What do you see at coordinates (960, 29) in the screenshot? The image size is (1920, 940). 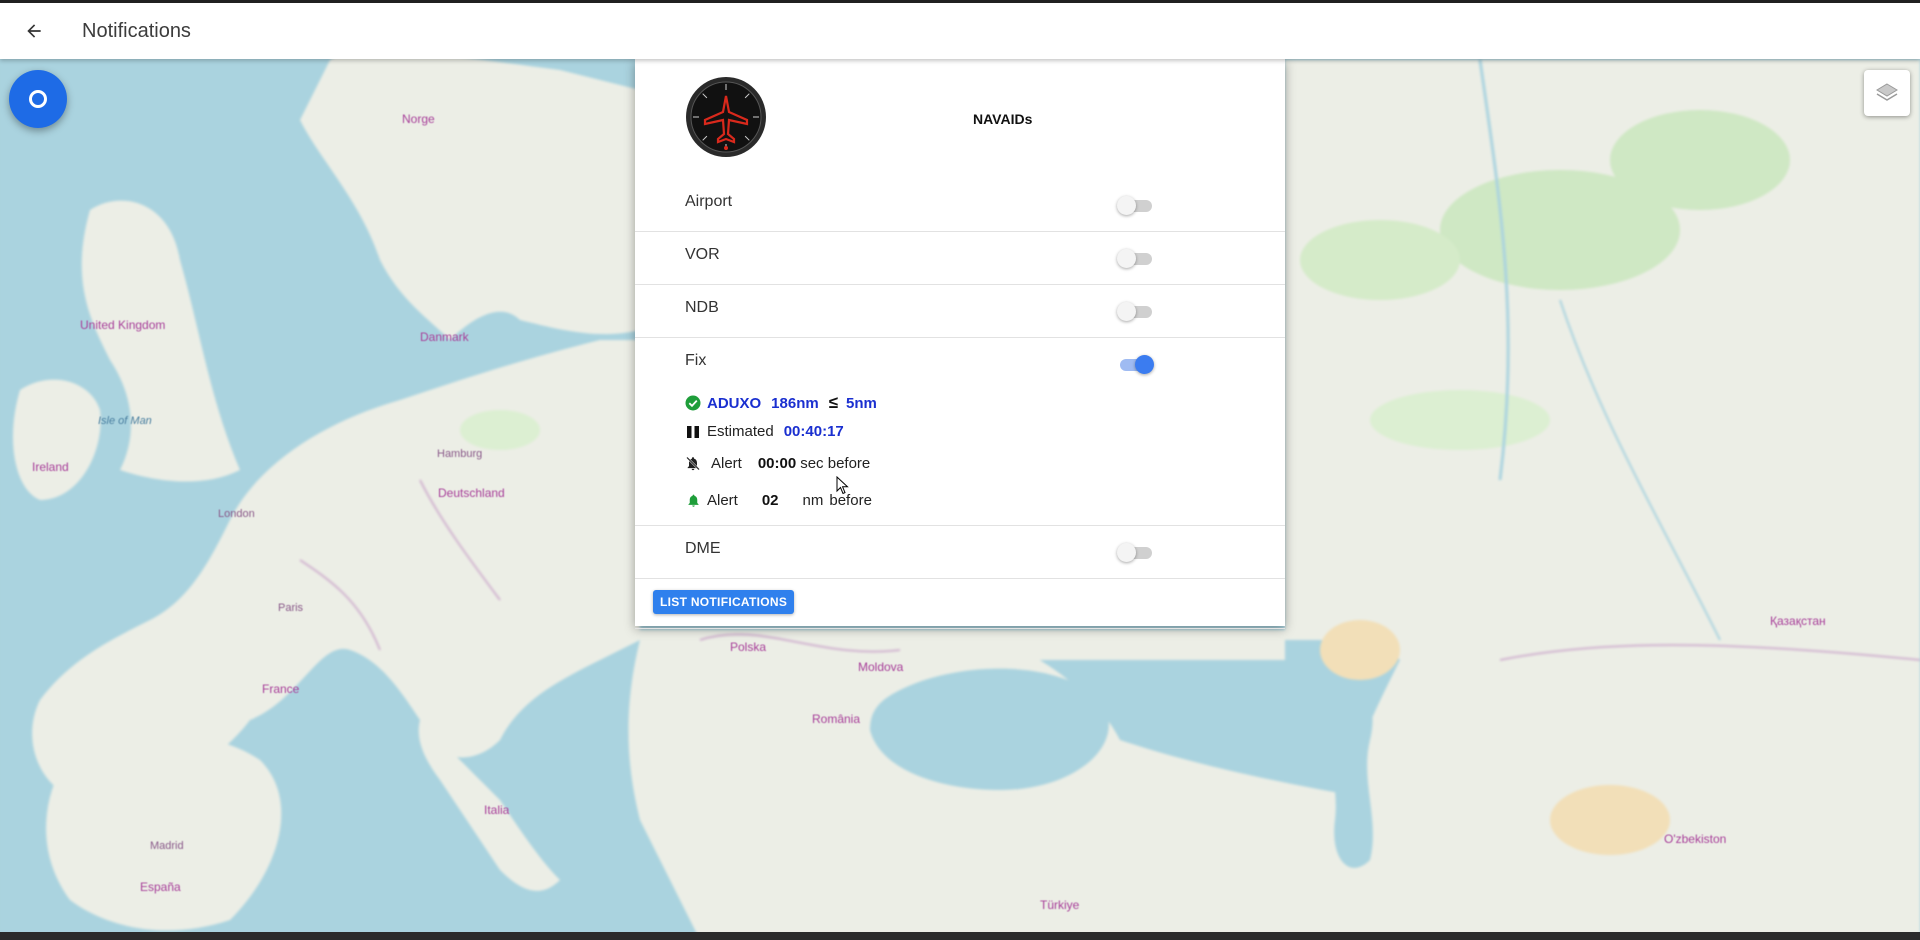 I see `app-bar: Notifications` at bounding box center [960, 29].